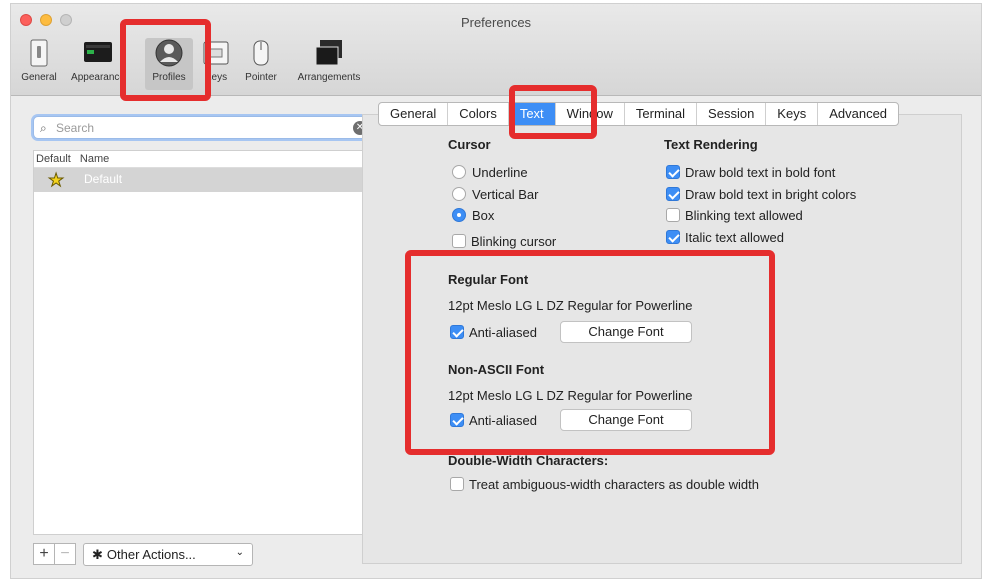 The height and width of the screenshot is (581, 983). What do you see at coordinates (661, 114) in the screenshot?
I see `tab-terminal: Terminal` at bounding box center [661, 114].